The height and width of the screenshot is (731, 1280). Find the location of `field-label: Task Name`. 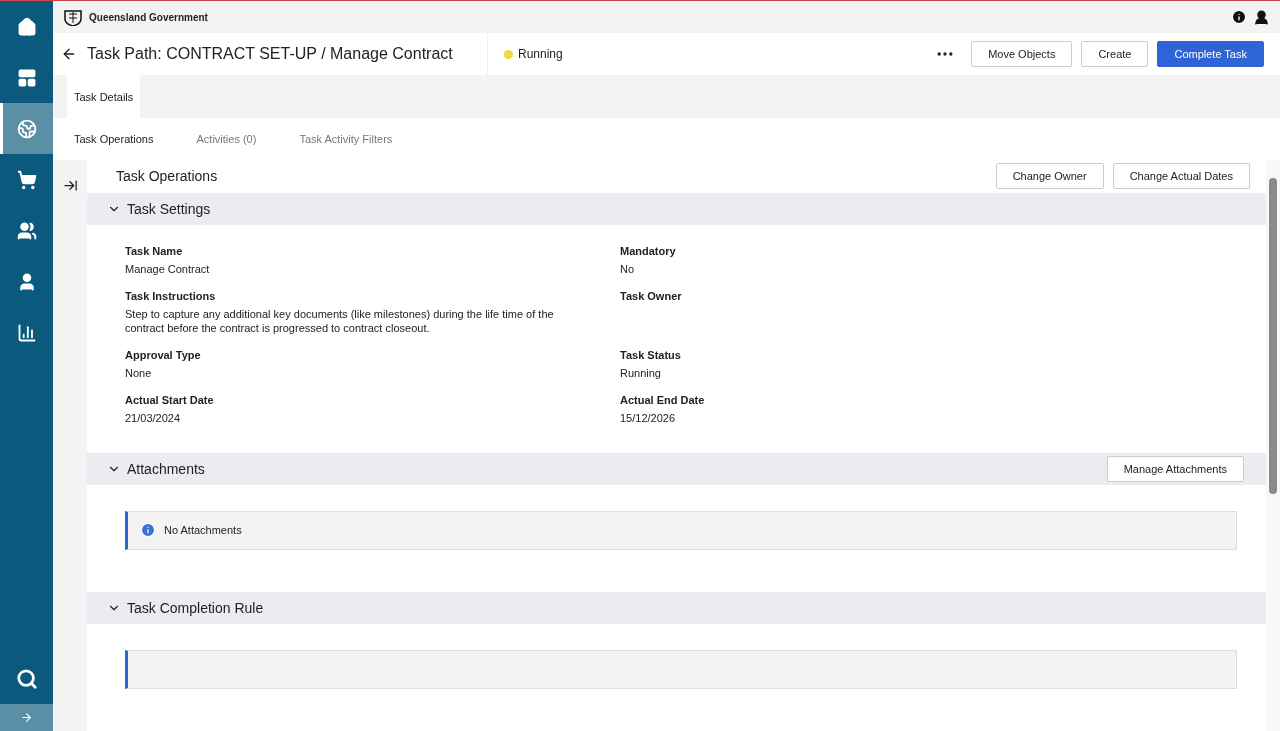

field-label: Task Name is located at coordinates (154, 250).